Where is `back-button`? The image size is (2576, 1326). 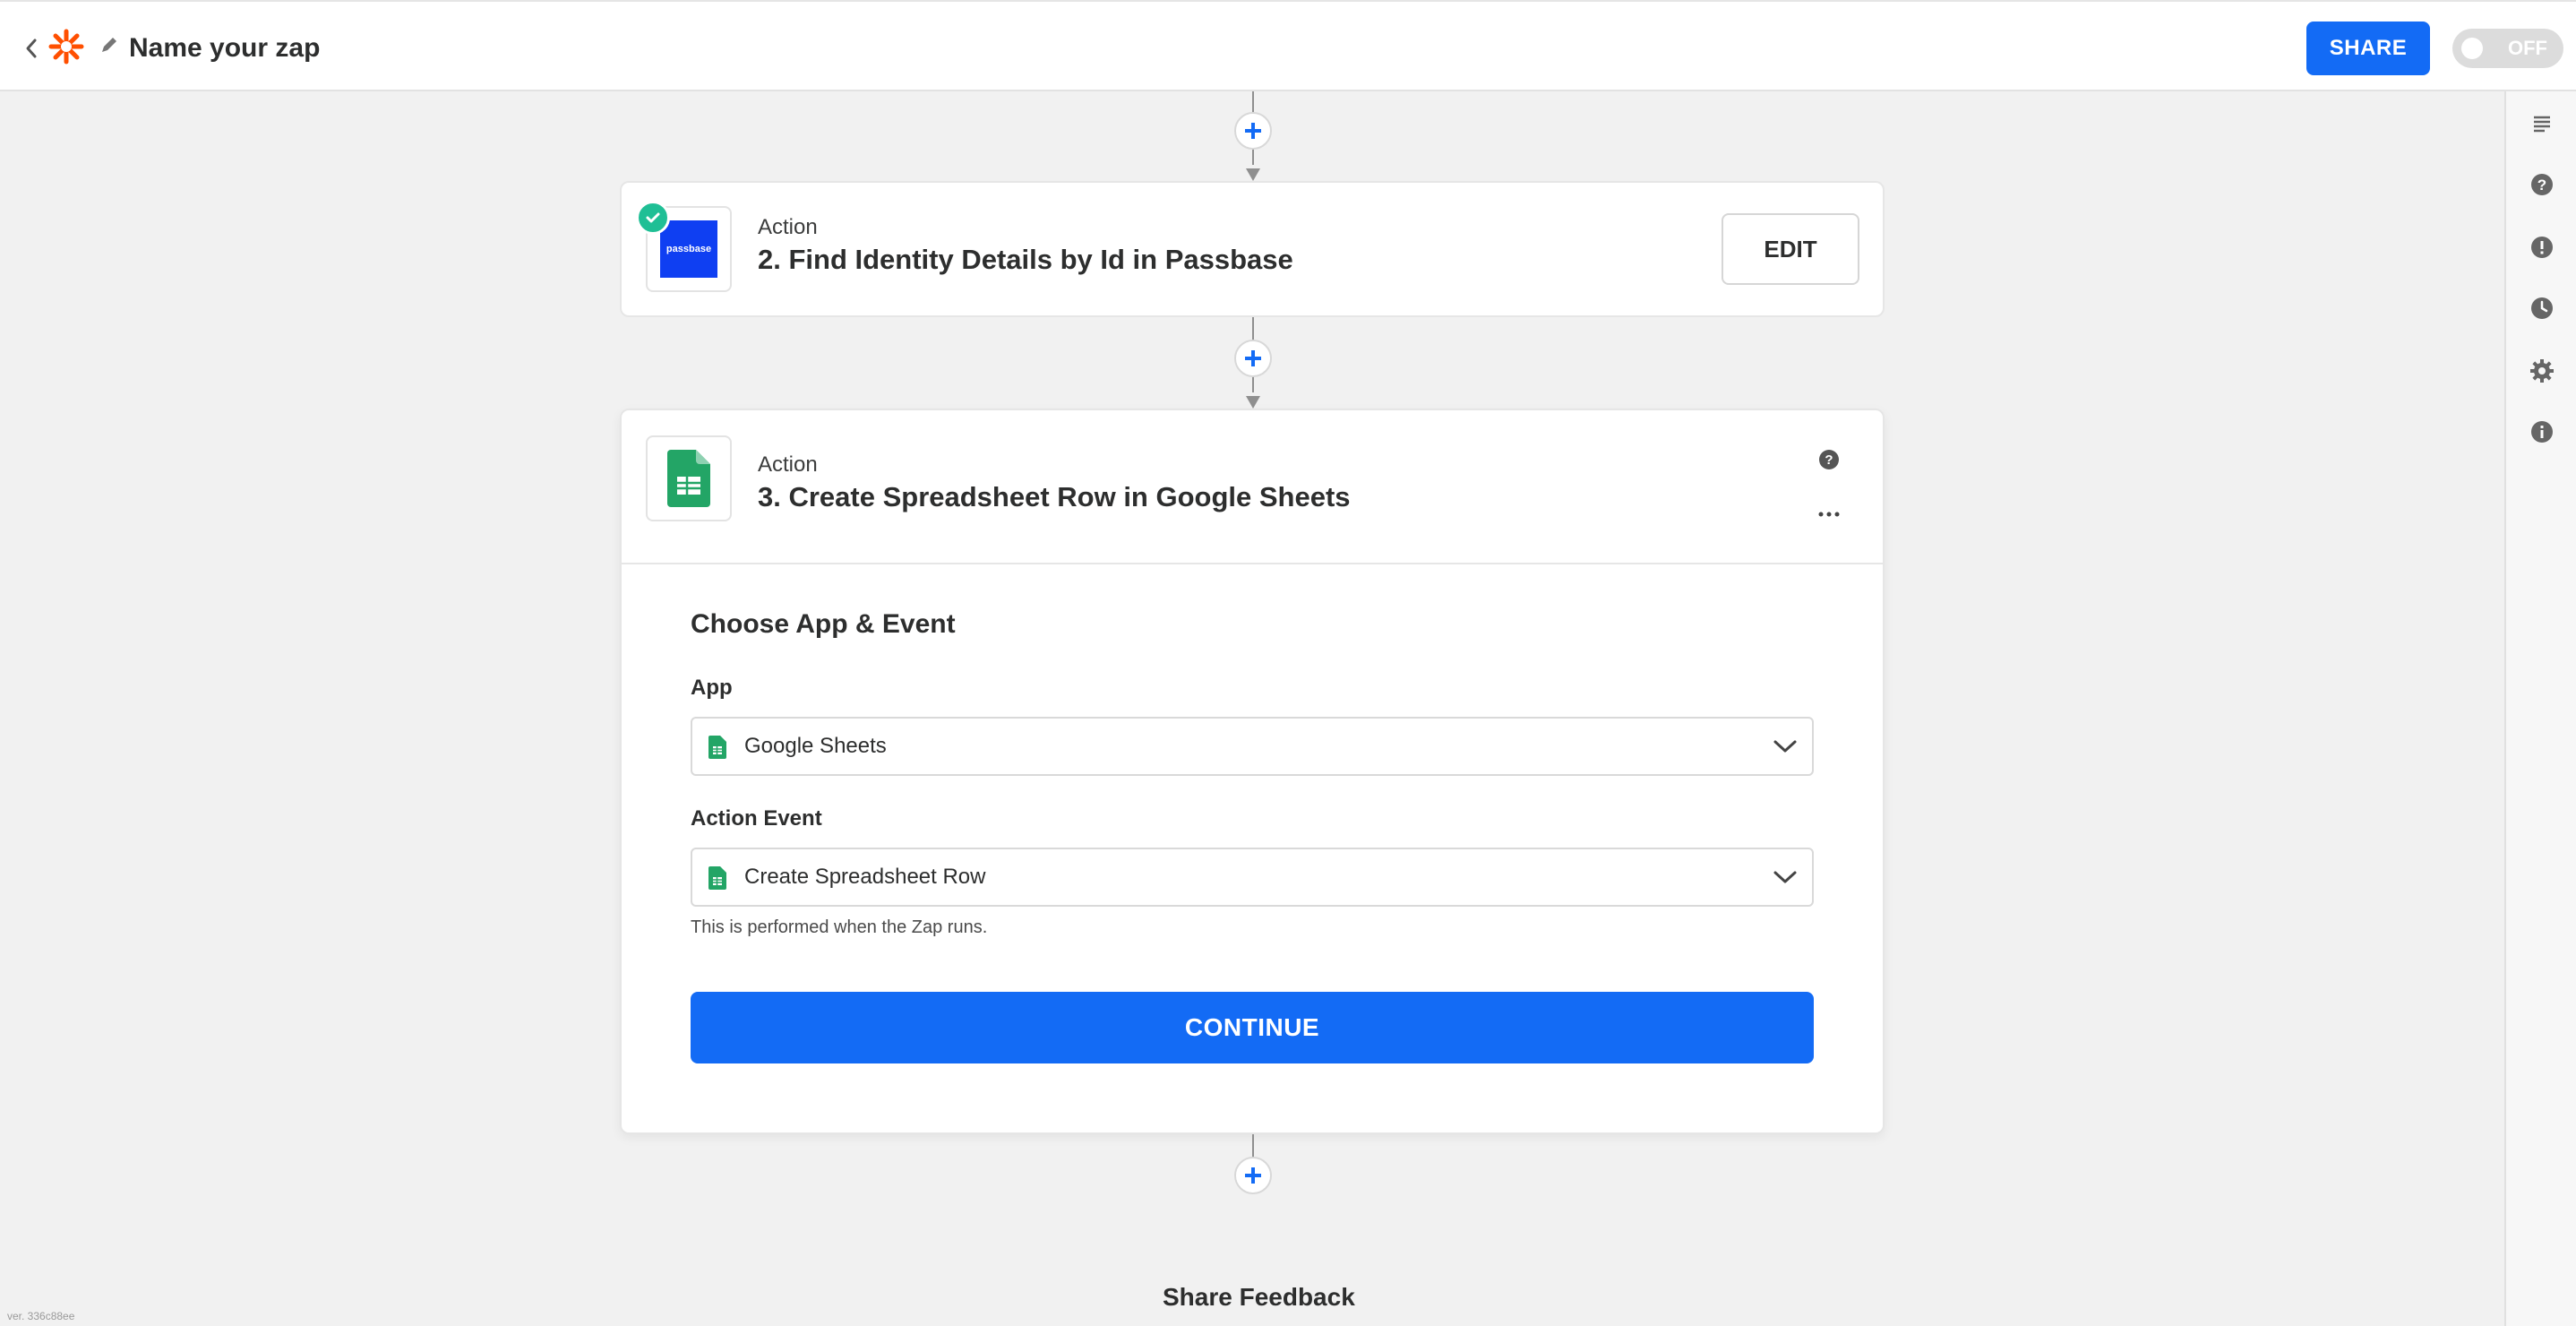 back-button is located at coordinates (31, 48).